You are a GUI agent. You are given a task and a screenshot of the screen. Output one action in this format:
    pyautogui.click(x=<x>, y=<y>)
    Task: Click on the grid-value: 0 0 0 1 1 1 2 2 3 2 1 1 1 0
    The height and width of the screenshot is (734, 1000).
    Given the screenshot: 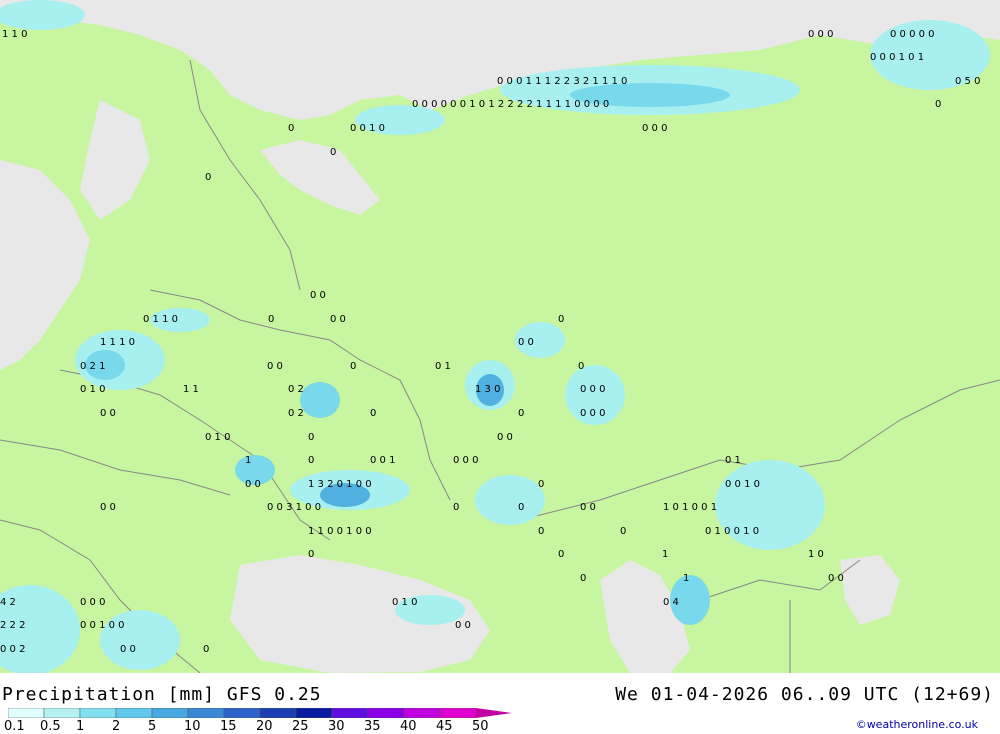 What is the action you would take?
    pyautogui.click(x=562, y=81)
    